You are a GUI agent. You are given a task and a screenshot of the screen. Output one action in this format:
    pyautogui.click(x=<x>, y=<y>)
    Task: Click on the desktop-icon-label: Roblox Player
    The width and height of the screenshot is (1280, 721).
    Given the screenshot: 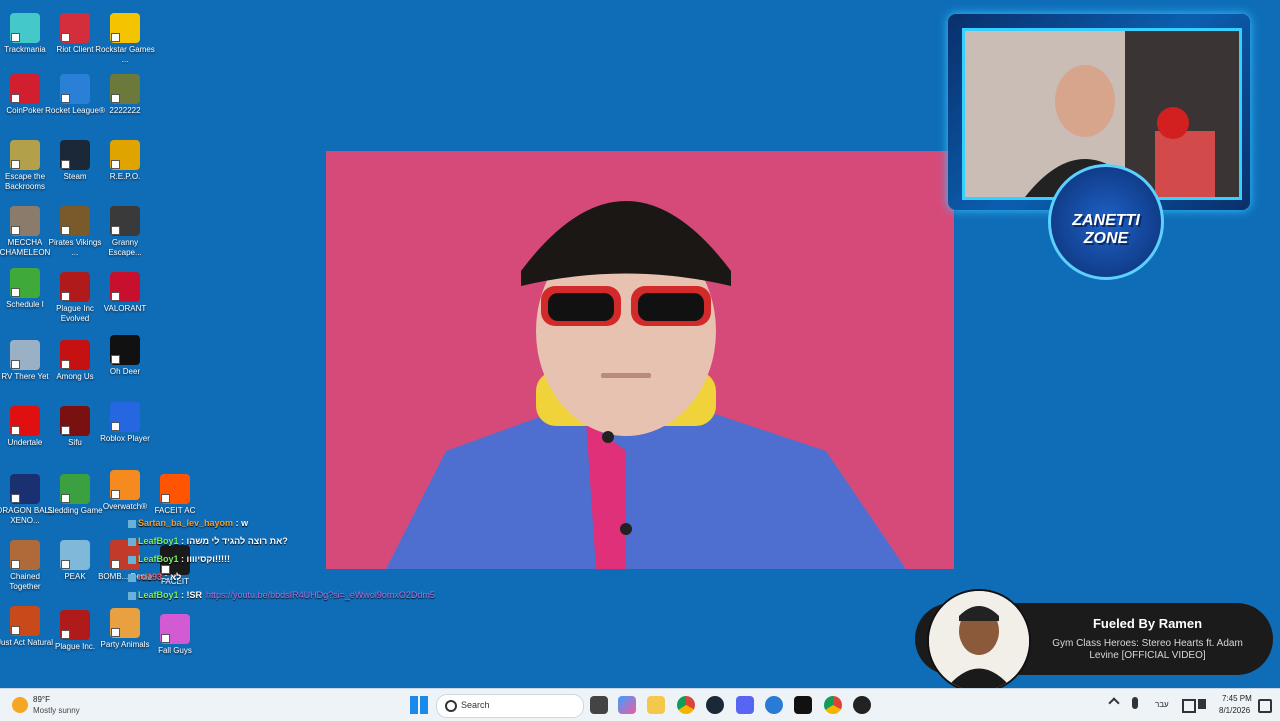 What is the action you would take?
    pyautogui.click(x=125, y=438)
    